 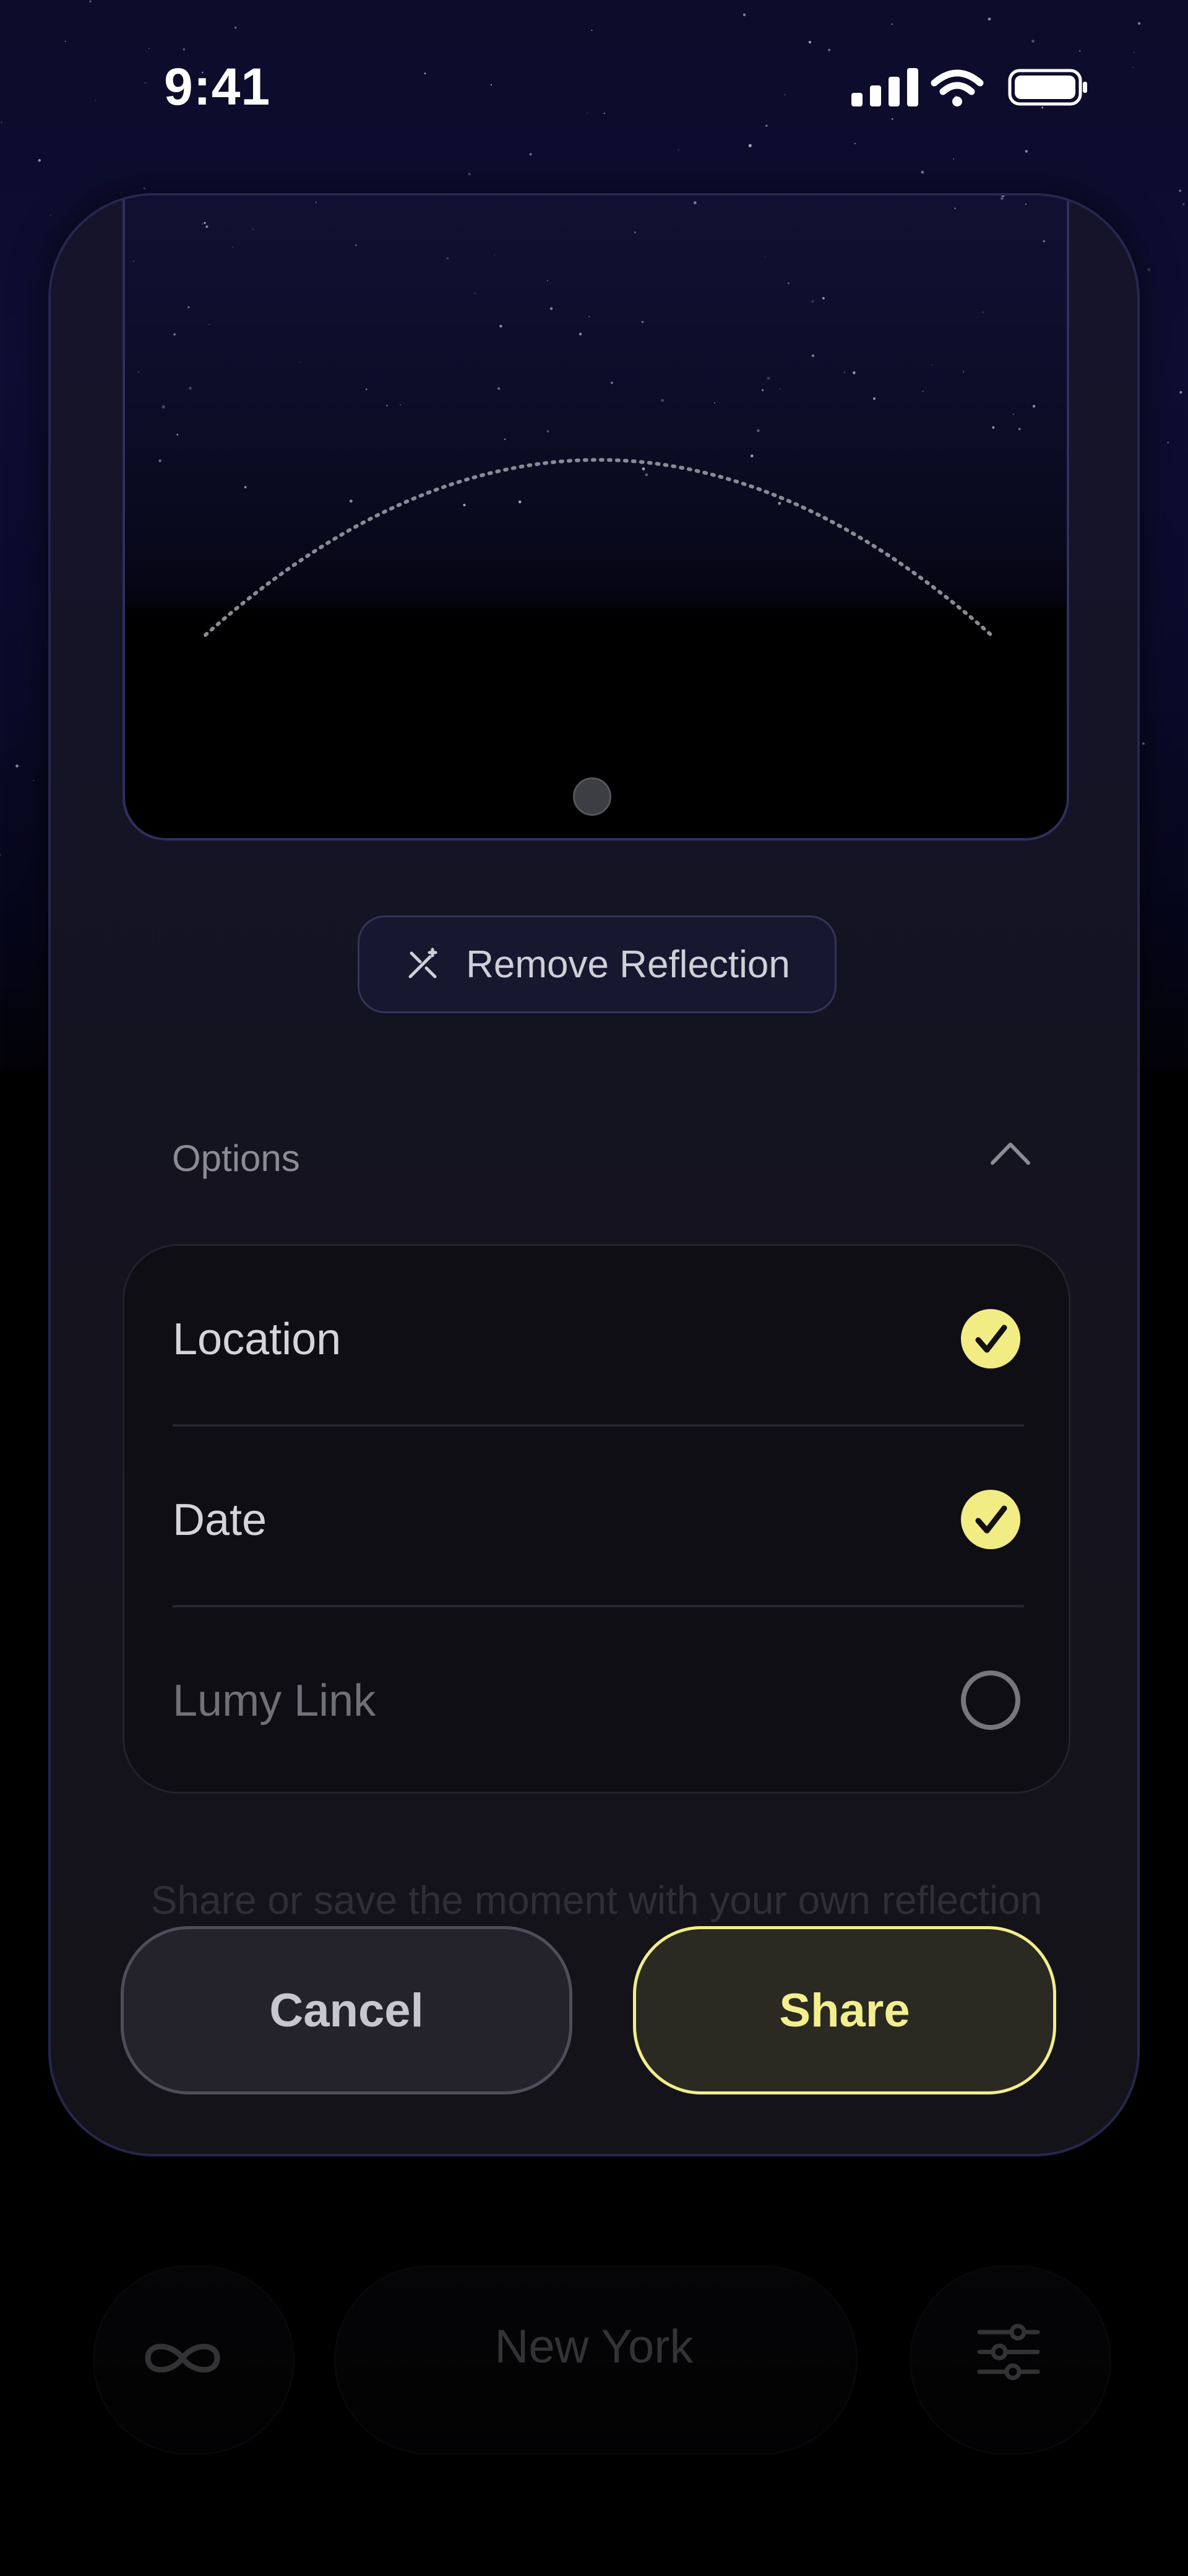 I want to click on share-button: Share, so click(x=844, y=2010).